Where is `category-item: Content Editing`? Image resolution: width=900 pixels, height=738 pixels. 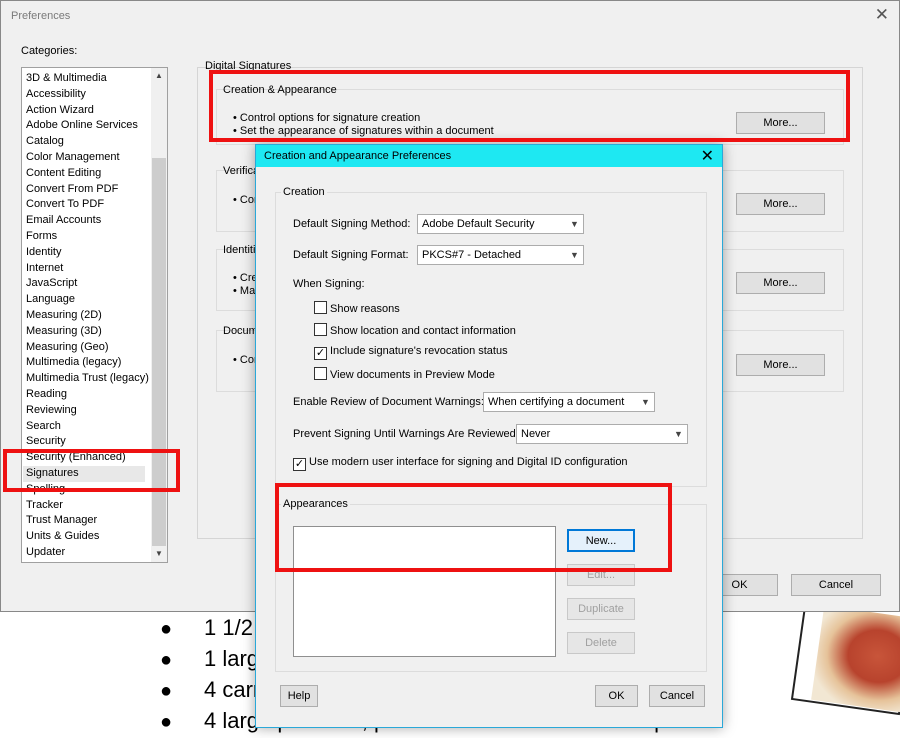
category-item: Content Editing is located at coordinates (63, 174).